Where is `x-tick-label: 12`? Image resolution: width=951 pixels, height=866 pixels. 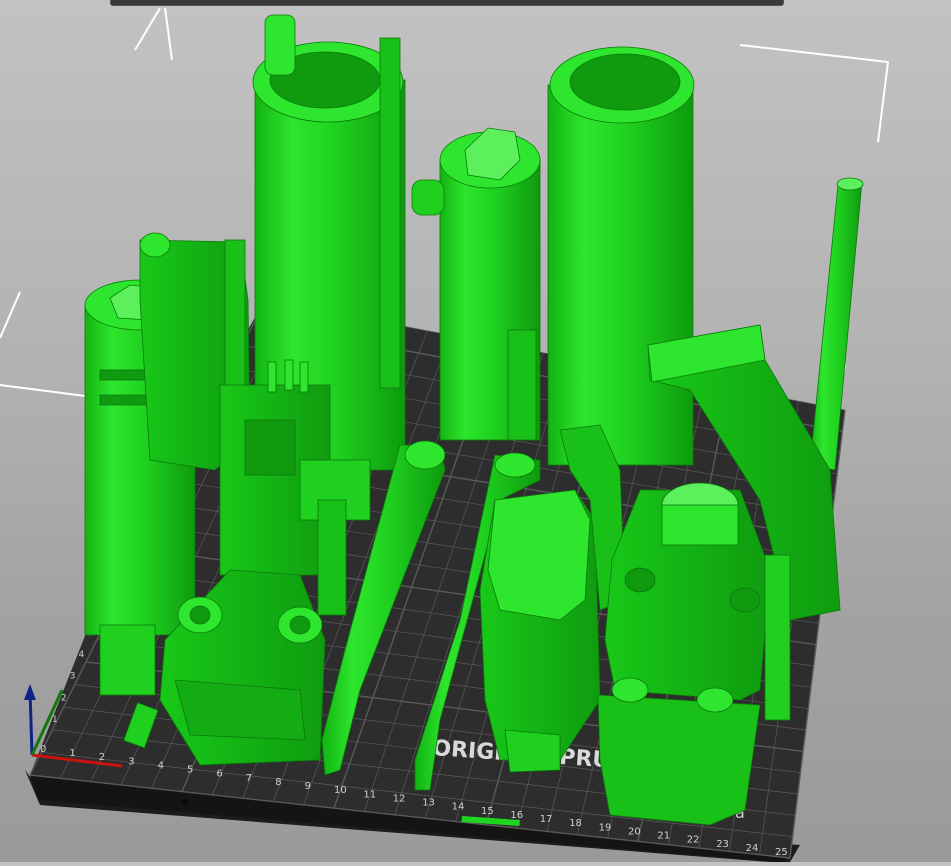 x-tick-label: 12 is located at coordinates (399, 798).